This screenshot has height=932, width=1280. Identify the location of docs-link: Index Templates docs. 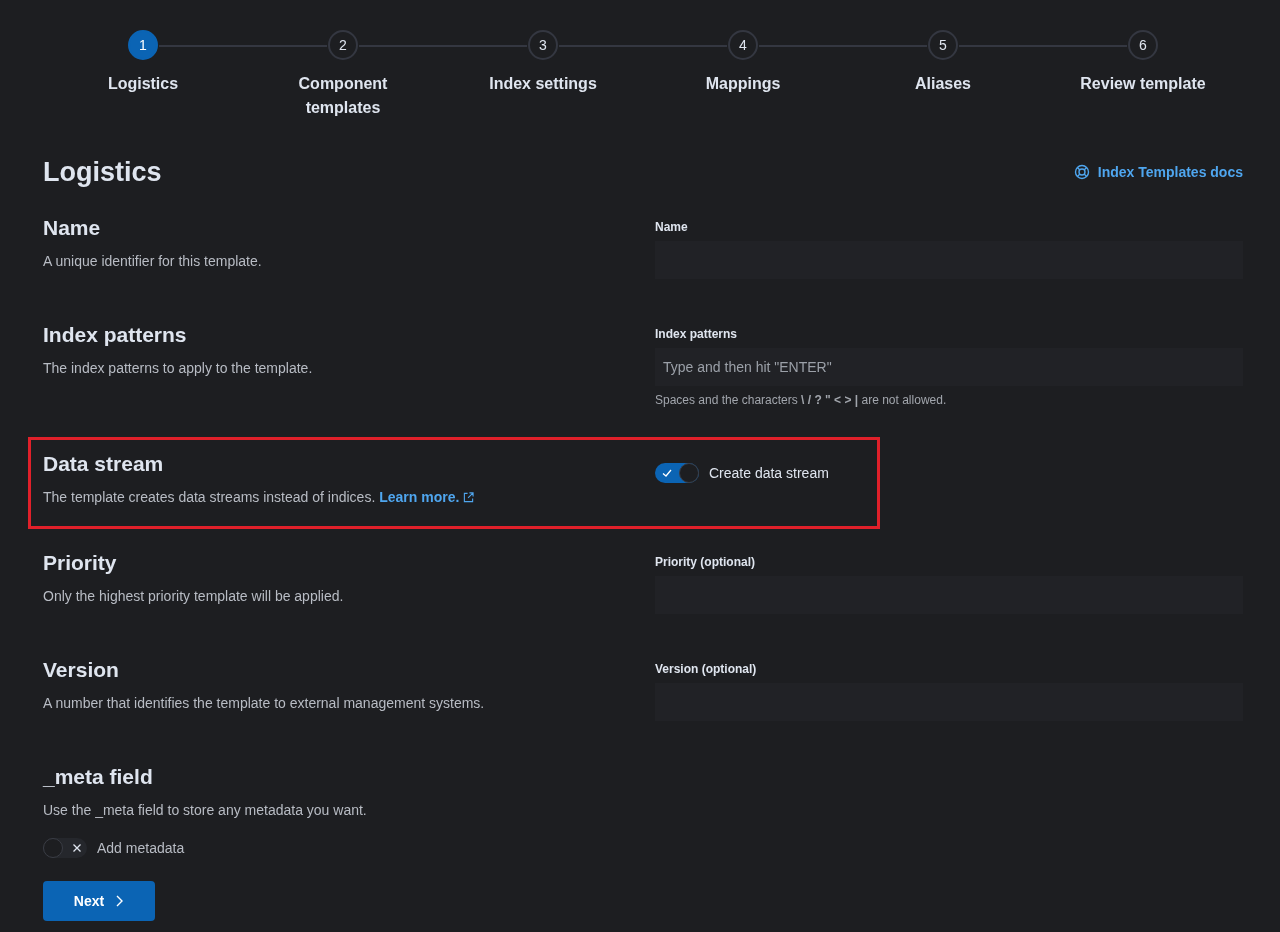
(1158, 172).